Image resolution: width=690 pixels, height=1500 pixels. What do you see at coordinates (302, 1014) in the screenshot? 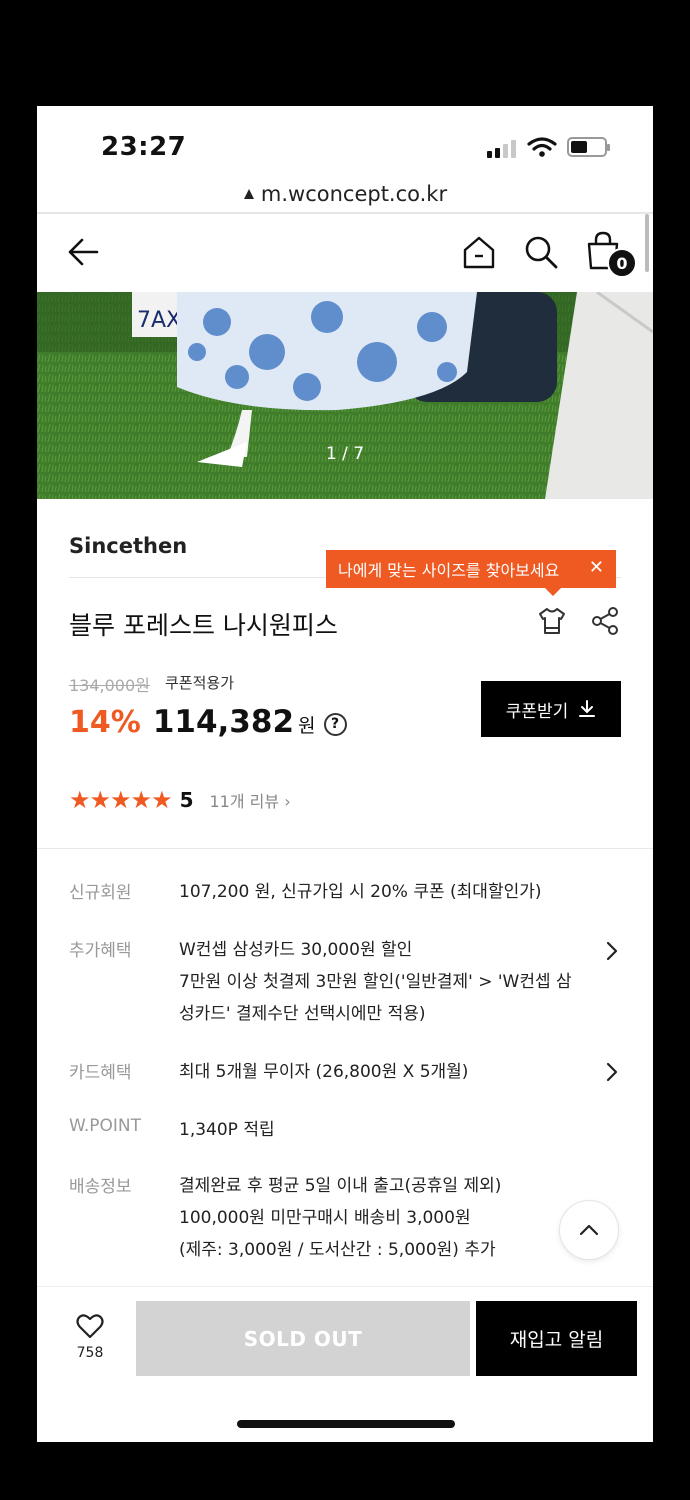
I see `benefit-line: 성카드' 결제수단 선택시에만 적용)` at bounding box center [302, 1014].